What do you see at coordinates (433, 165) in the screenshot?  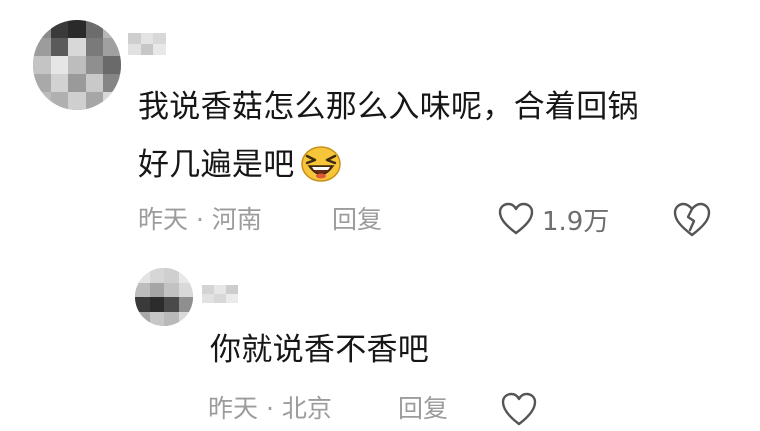 I see `comment-text-line-2: 好几遍是吧` at bounding box center [433, 165].